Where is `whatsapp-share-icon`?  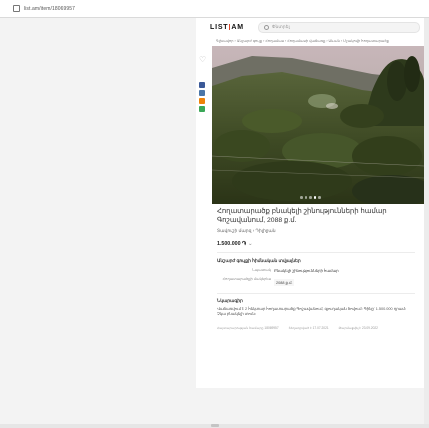 whatsapp-share-icon is located at coordinates (202, 109).